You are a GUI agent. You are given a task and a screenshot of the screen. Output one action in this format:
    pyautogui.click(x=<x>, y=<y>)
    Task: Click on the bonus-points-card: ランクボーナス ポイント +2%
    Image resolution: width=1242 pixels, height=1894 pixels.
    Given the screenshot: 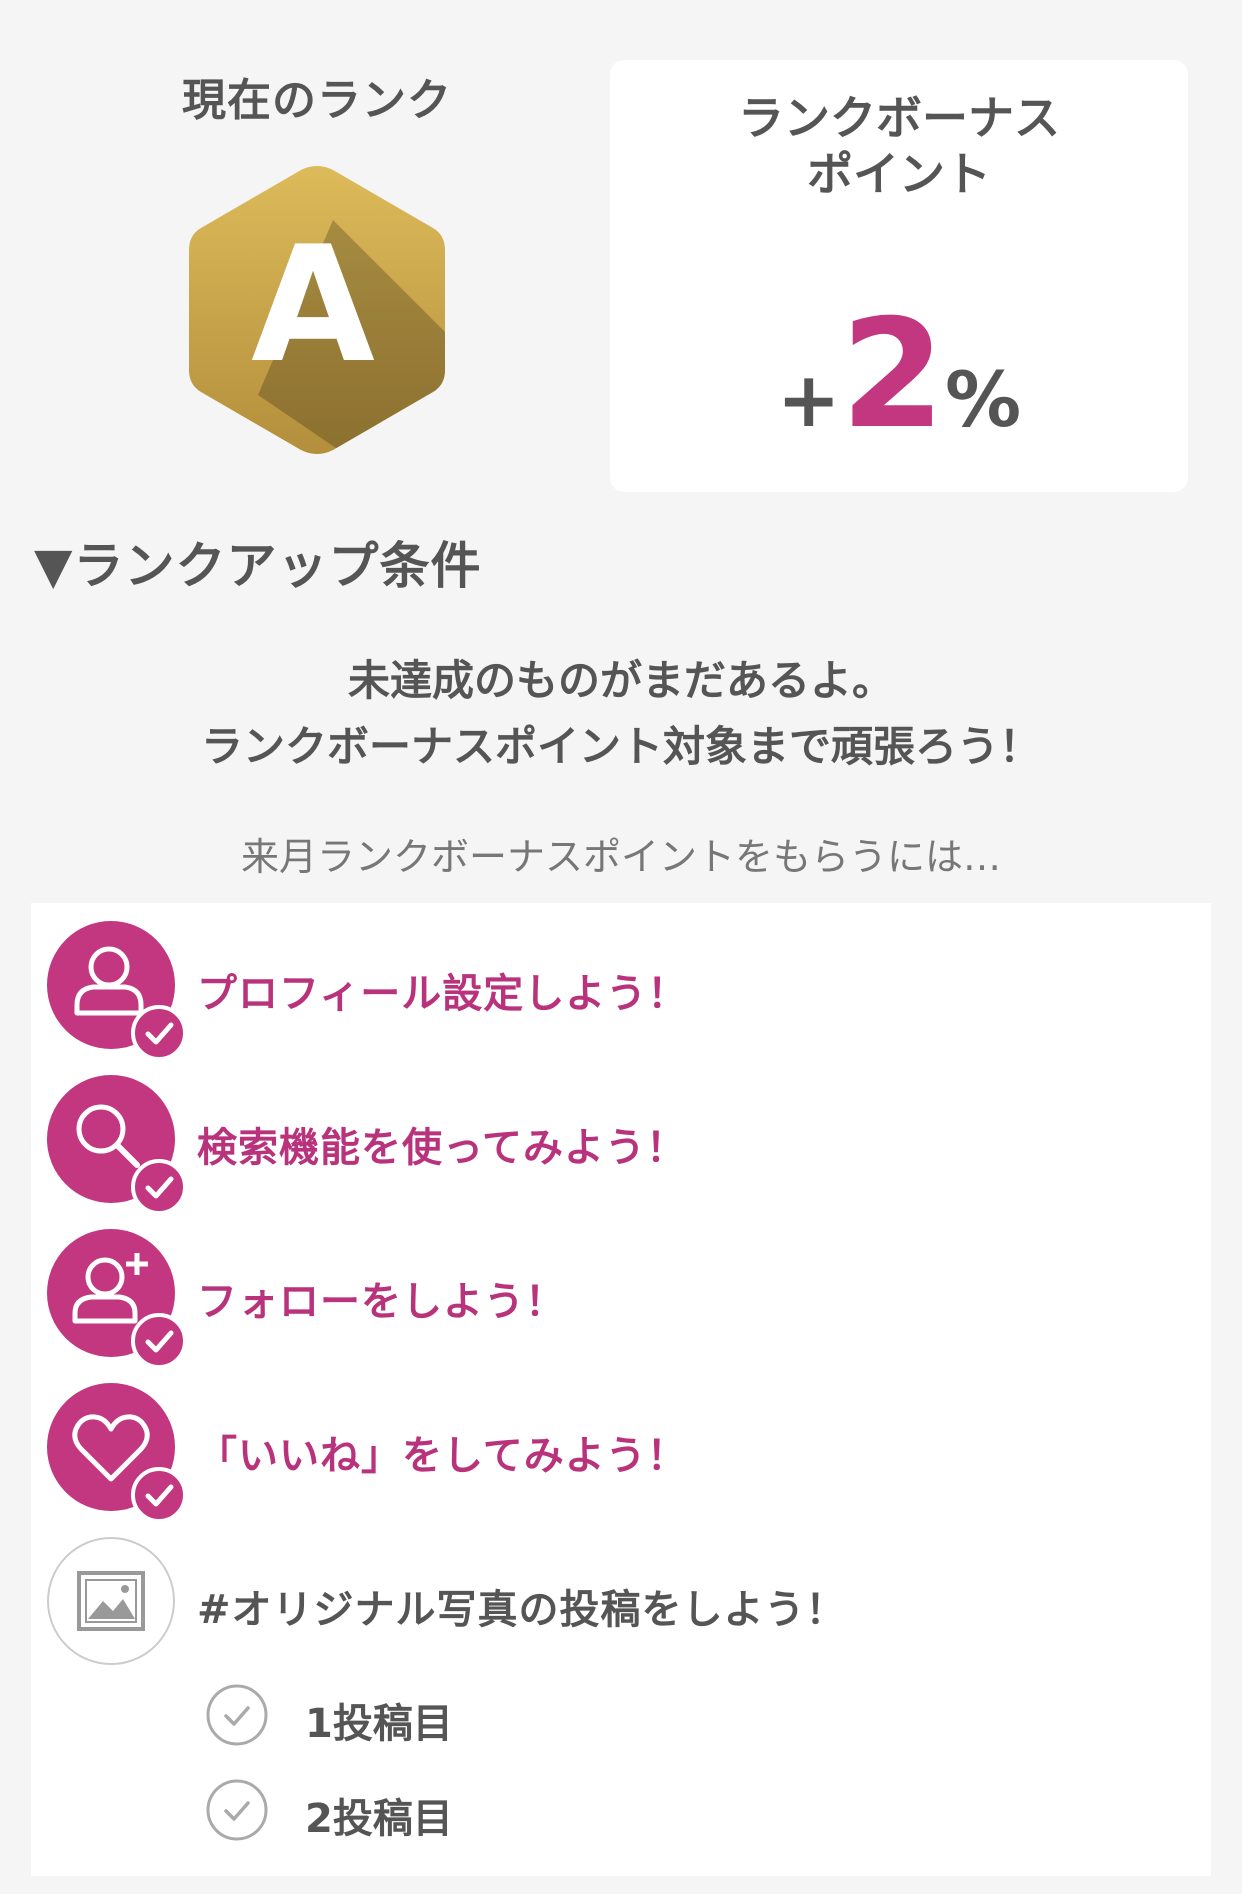 What is the action you would take?
    pyautogui.click(x=899, y=276)
    